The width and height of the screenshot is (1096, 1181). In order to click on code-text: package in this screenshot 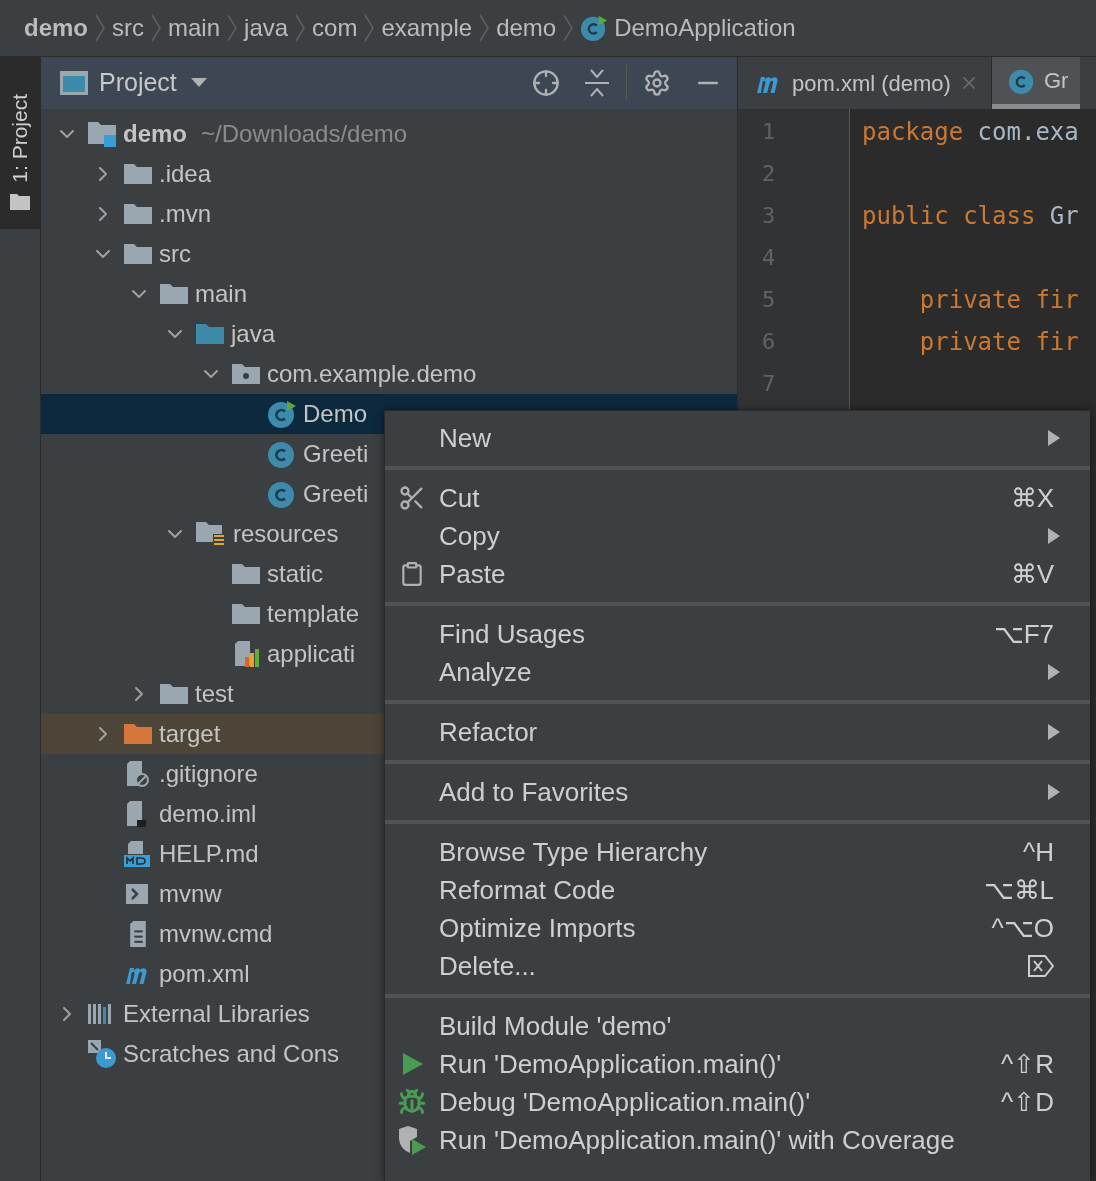, I will do `click(913, 132)`.